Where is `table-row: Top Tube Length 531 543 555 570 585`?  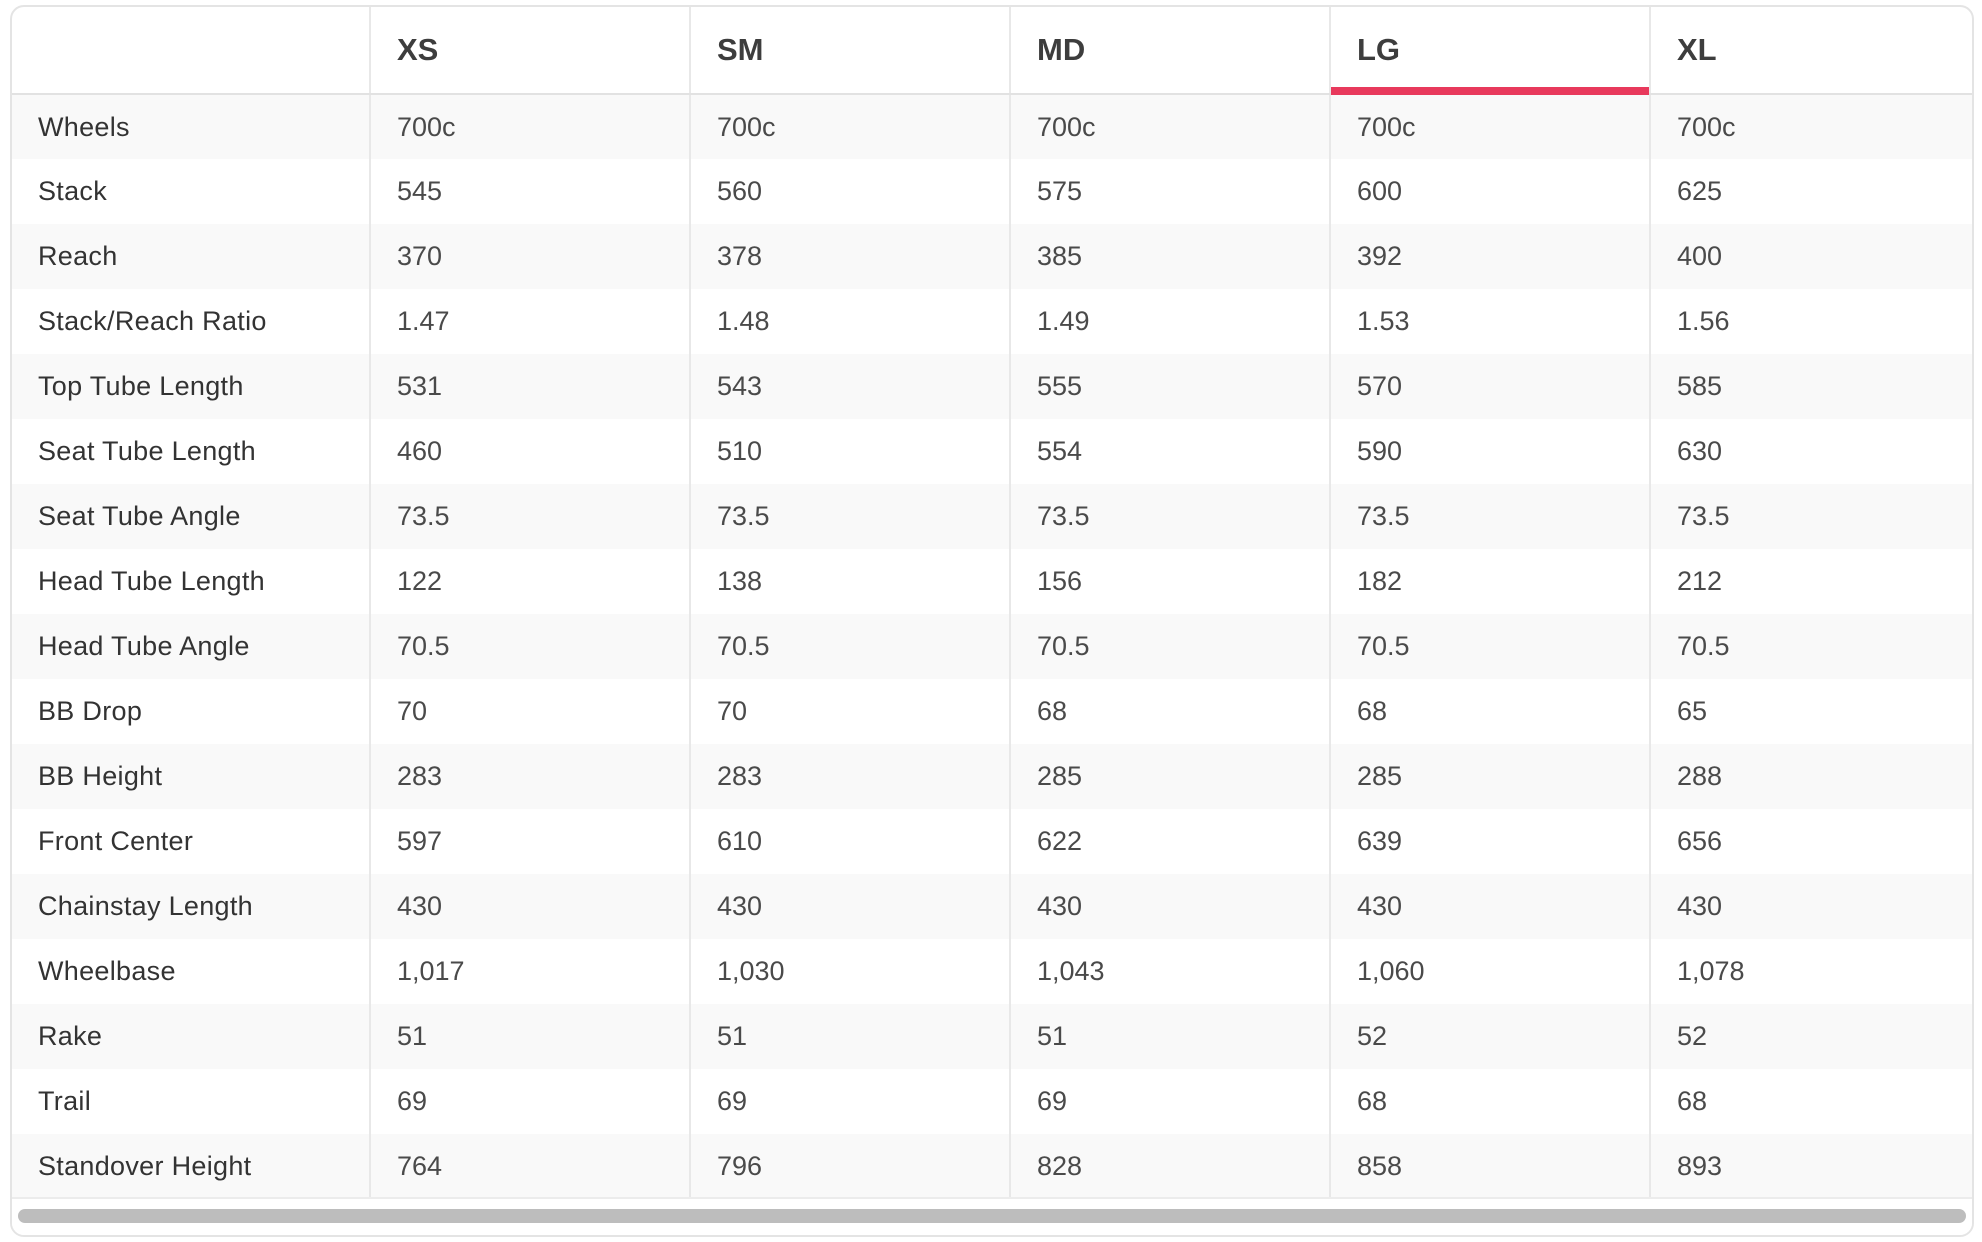 table-row: Top Tube Length 531 543 555 570 585 is located at coordinates (992, 386).